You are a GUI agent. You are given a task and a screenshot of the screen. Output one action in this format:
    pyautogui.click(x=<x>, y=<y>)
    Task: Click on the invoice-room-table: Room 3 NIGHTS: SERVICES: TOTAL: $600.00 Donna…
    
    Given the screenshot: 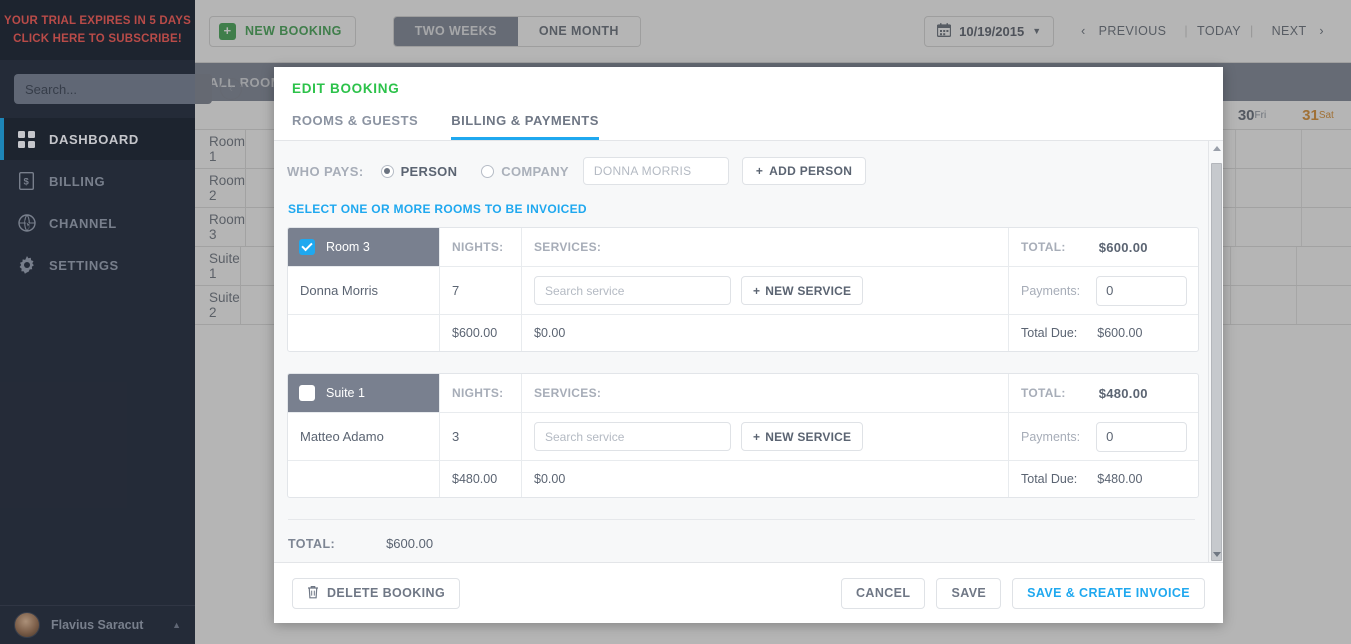 What is the action you would take?
    pyautogui.click(x=743, y=289)
    